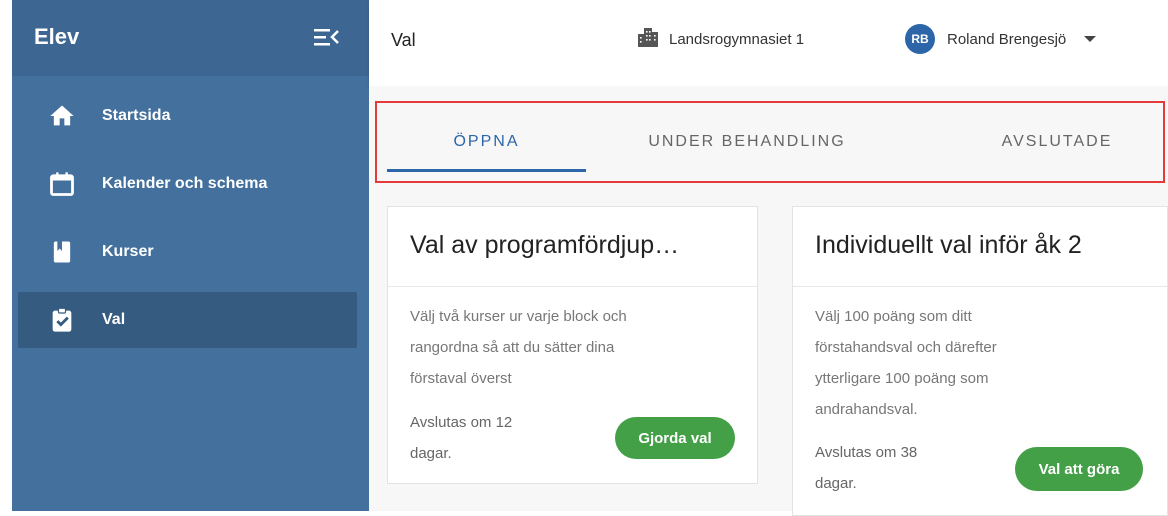  What do you see at coordinates (675, 438) in the screenshot?
I see `gjorda-val-button: Gjorda val` at bounding box center [675, 438].